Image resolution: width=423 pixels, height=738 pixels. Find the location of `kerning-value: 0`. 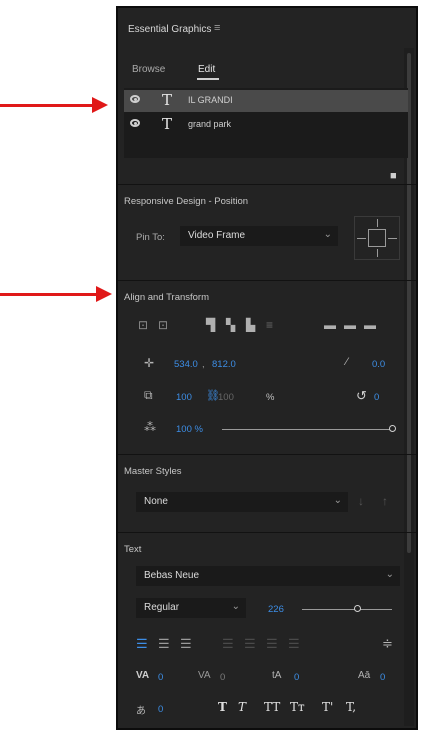

kerning-value: 0 is located at coordinates (160, 677).